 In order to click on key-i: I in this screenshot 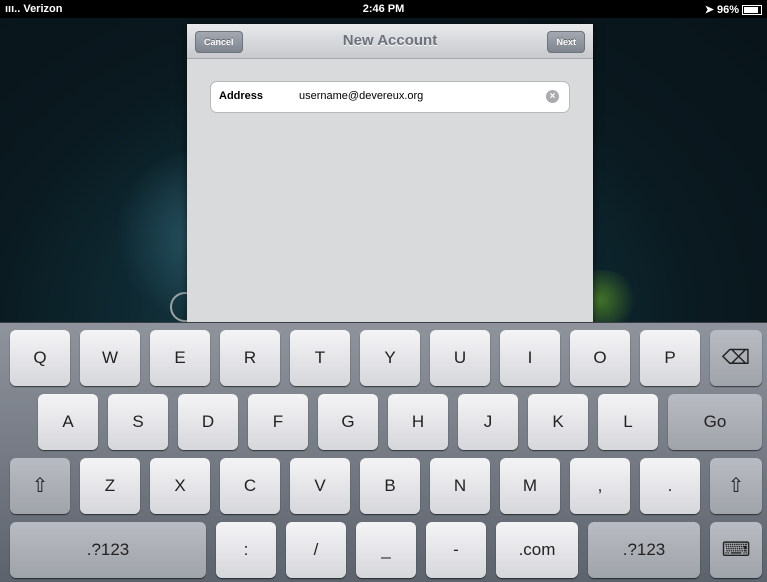, I will do `click(530, 358)`.